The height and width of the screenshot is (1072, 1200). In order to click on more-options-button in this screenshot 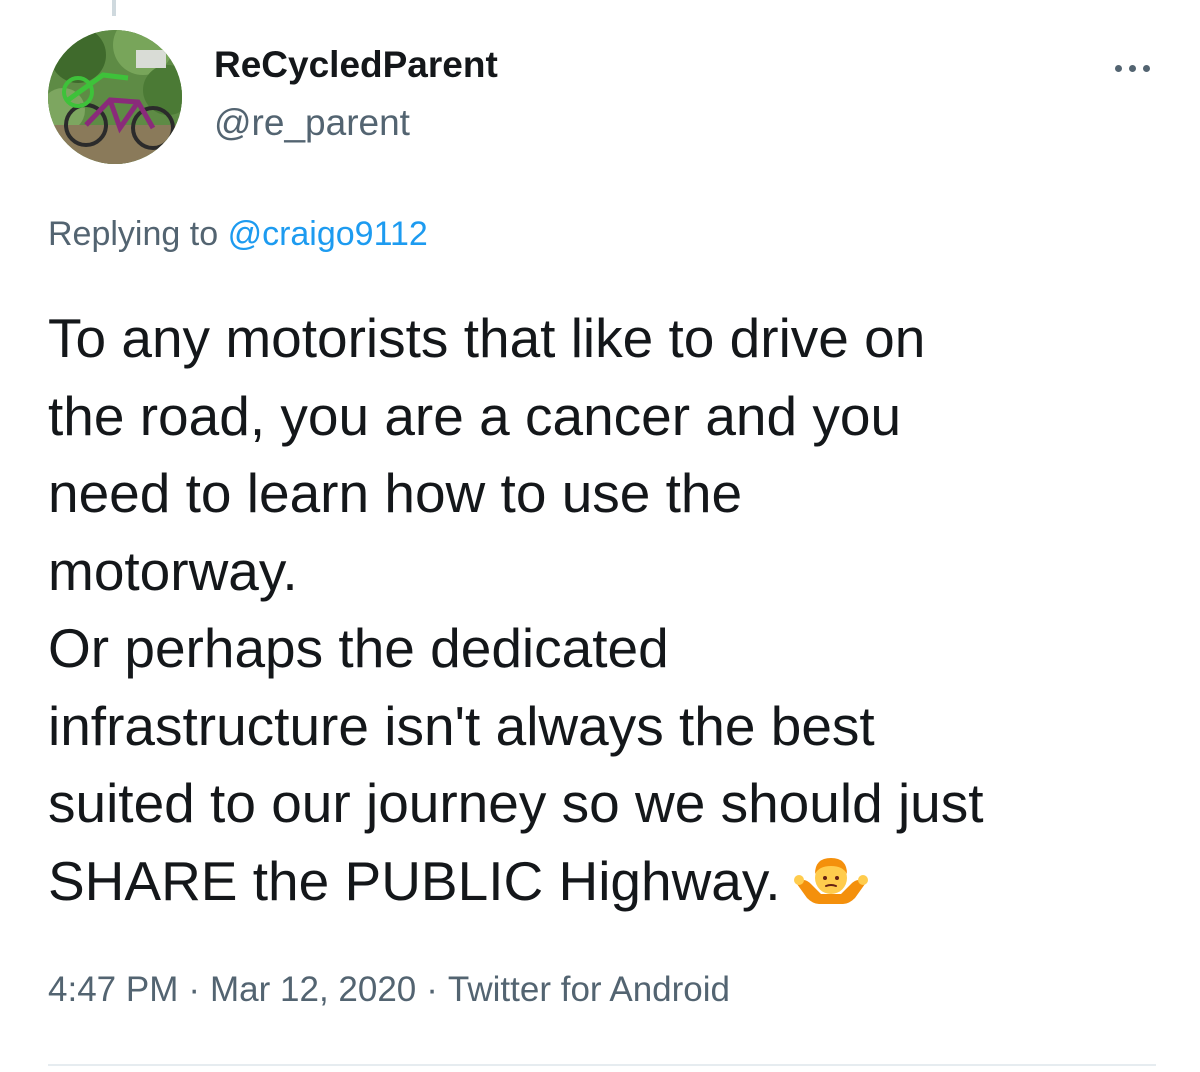, I will do `click(1132, 68)`.